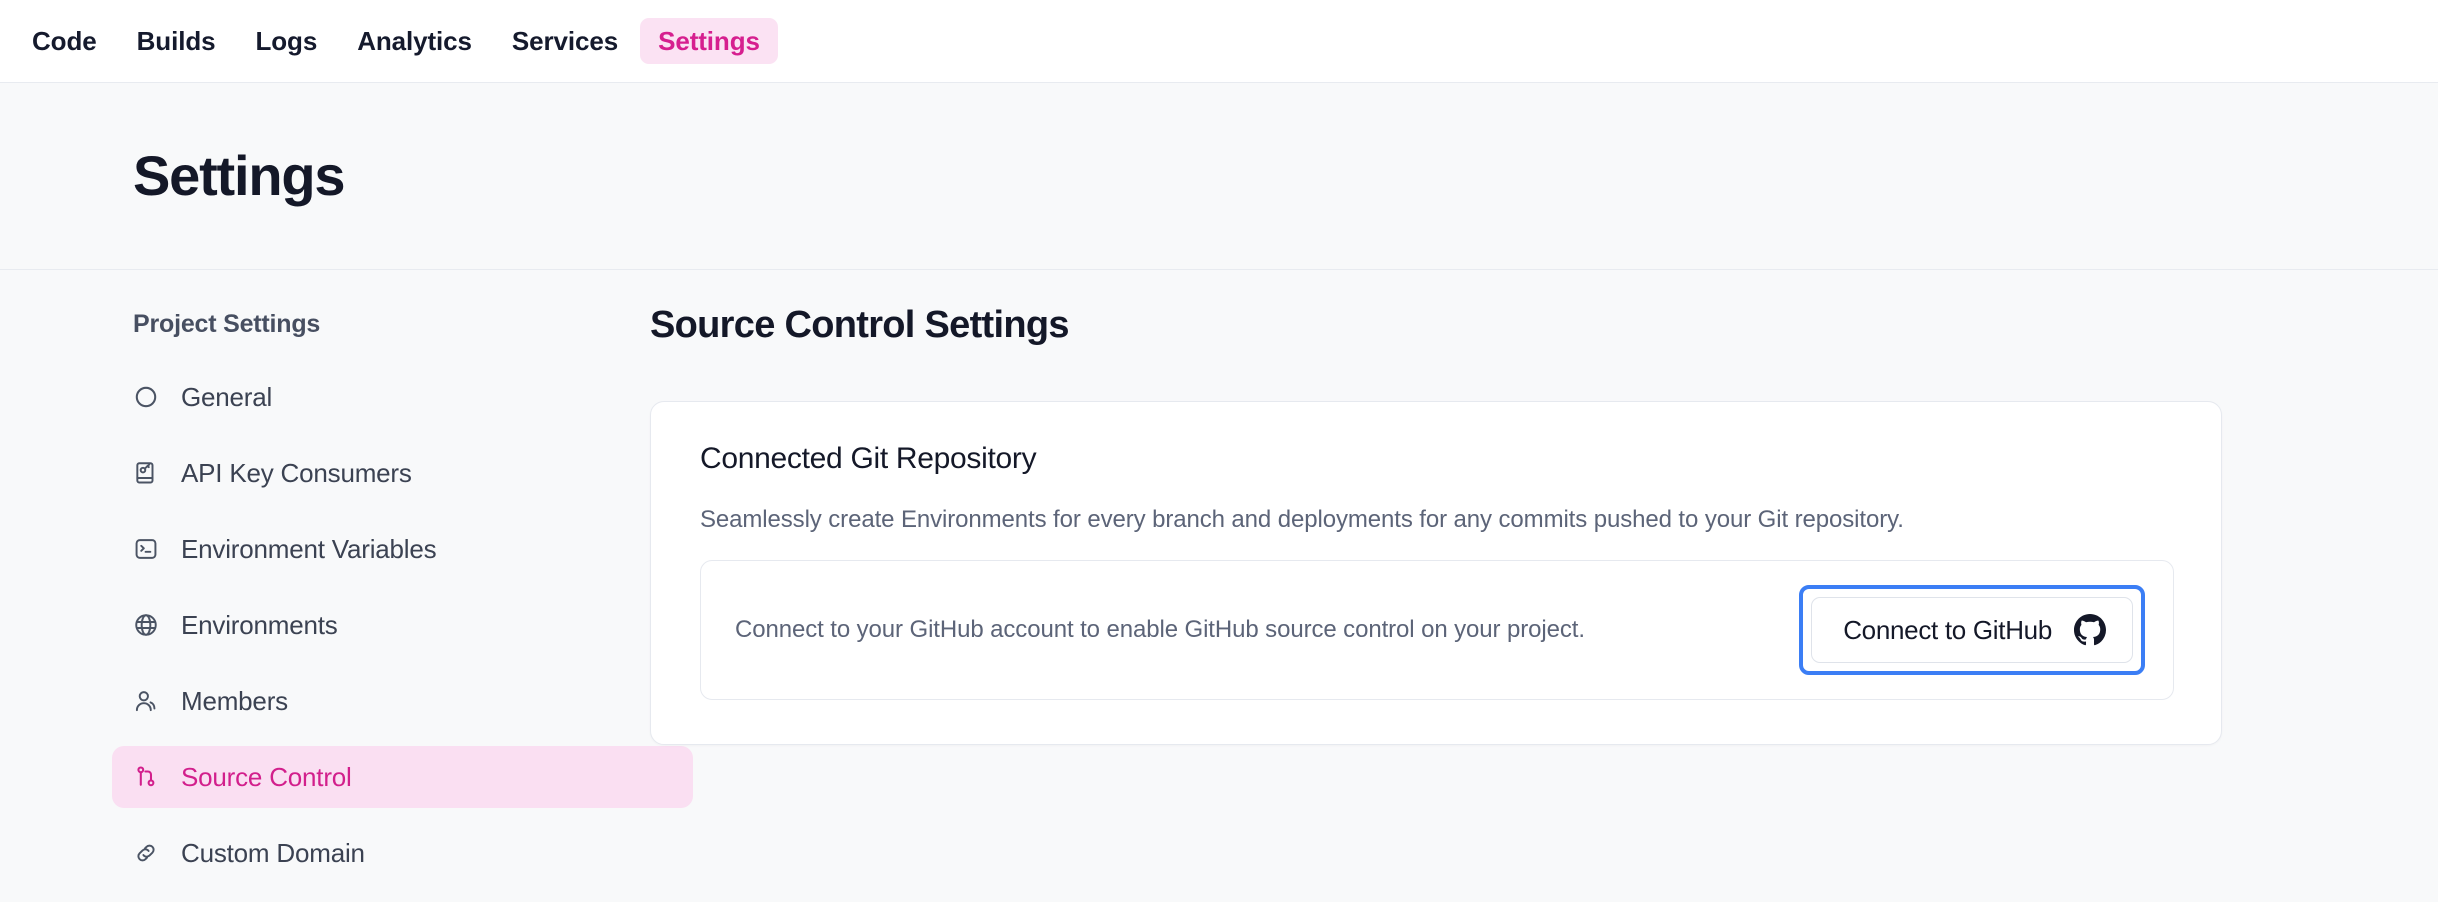  Describe the element at coordinates (286, 41) in the screenshot. I see `nav-tab-logs: Logs` at that location.